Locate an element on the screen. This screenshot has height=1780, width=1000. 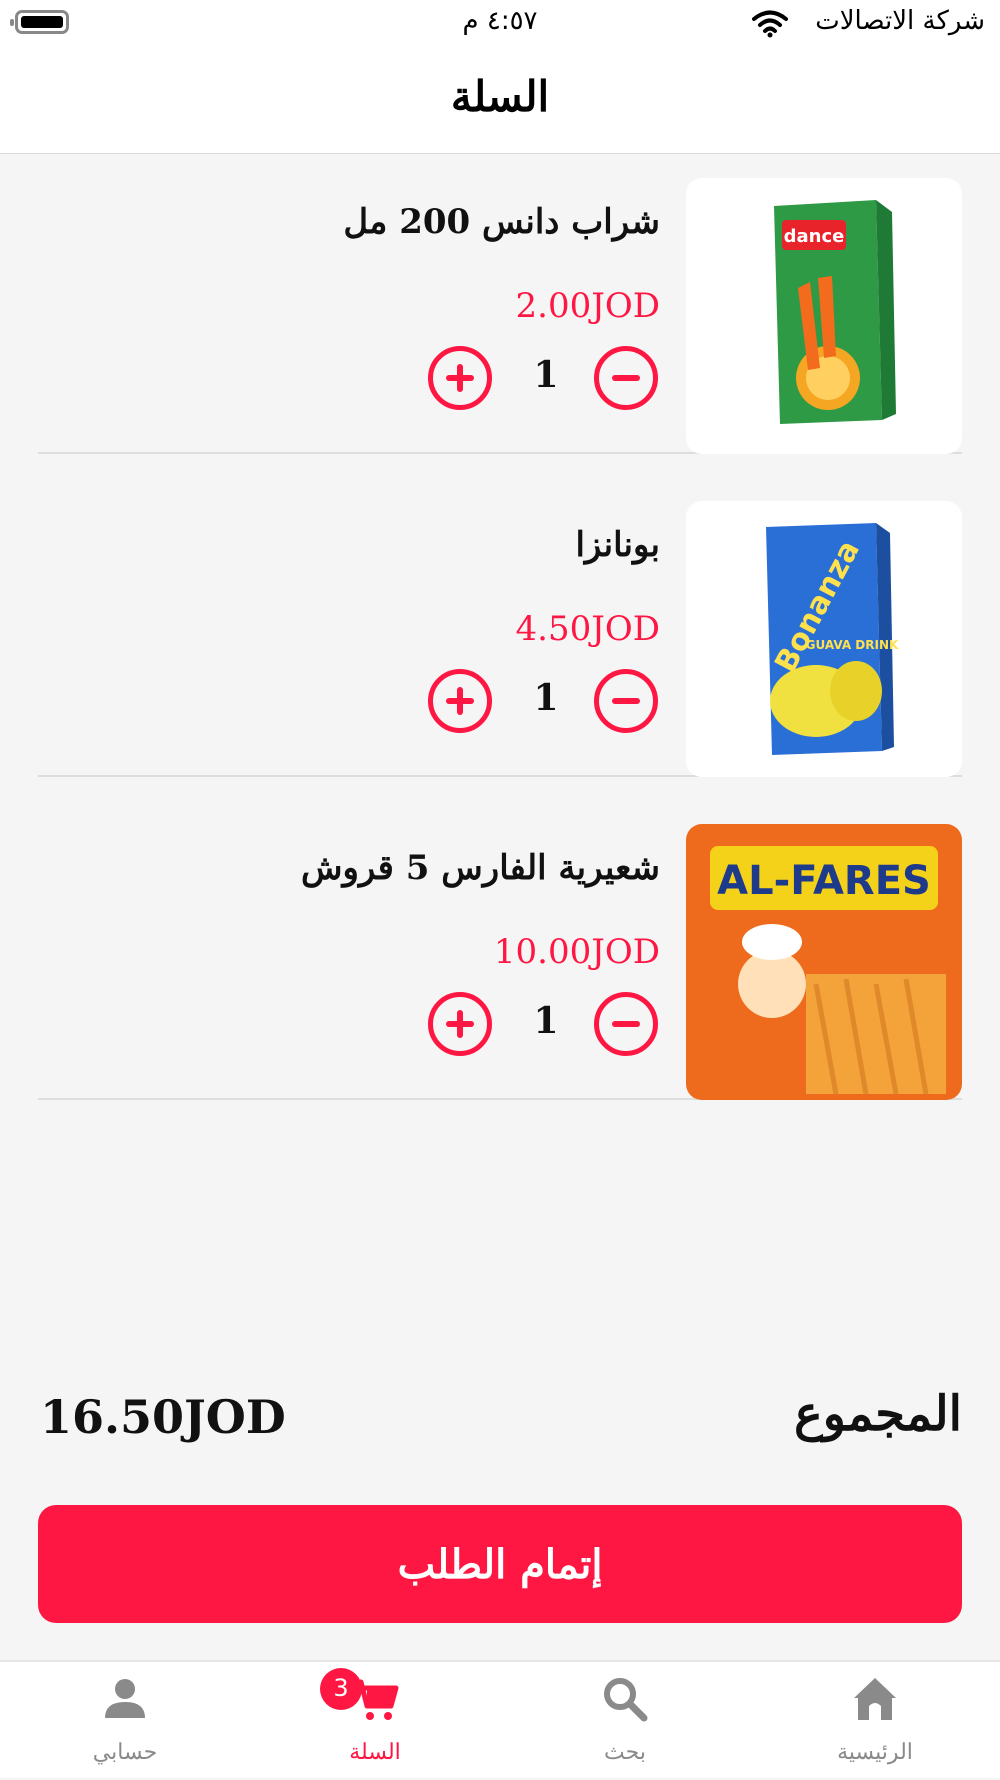
product-image: AL-FARES is located at coordinates (824, 962).